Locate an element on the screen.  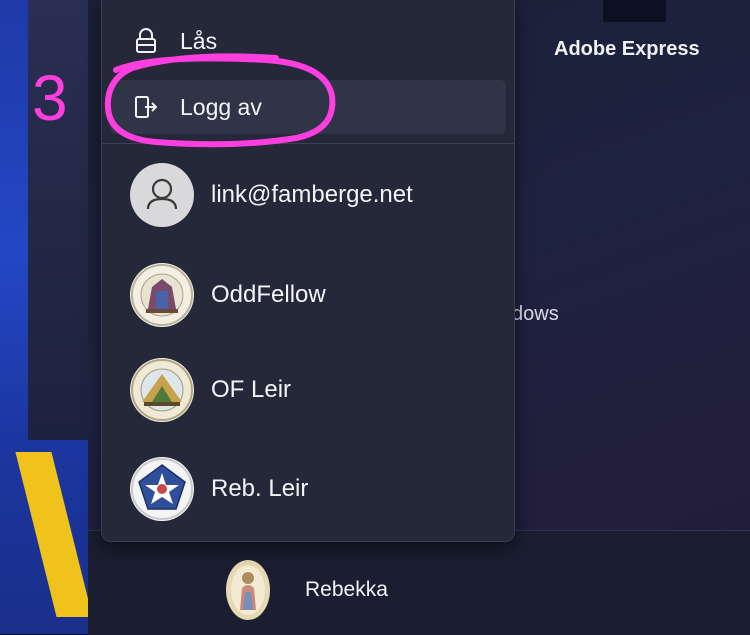
start-menu-footer is located at coordinates (419, 582).